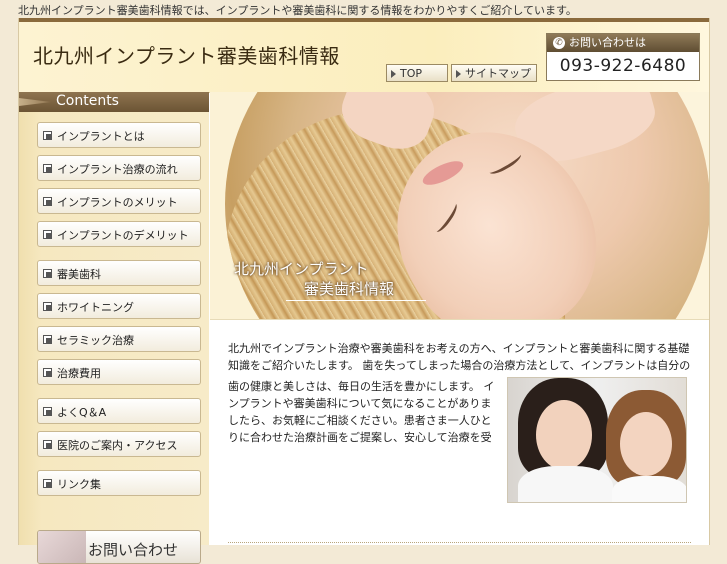  What do you see at coordinates (623, 66) in the screenshot?
I see `phone-number: 093-922-6480` at bounding box center [623, 66].